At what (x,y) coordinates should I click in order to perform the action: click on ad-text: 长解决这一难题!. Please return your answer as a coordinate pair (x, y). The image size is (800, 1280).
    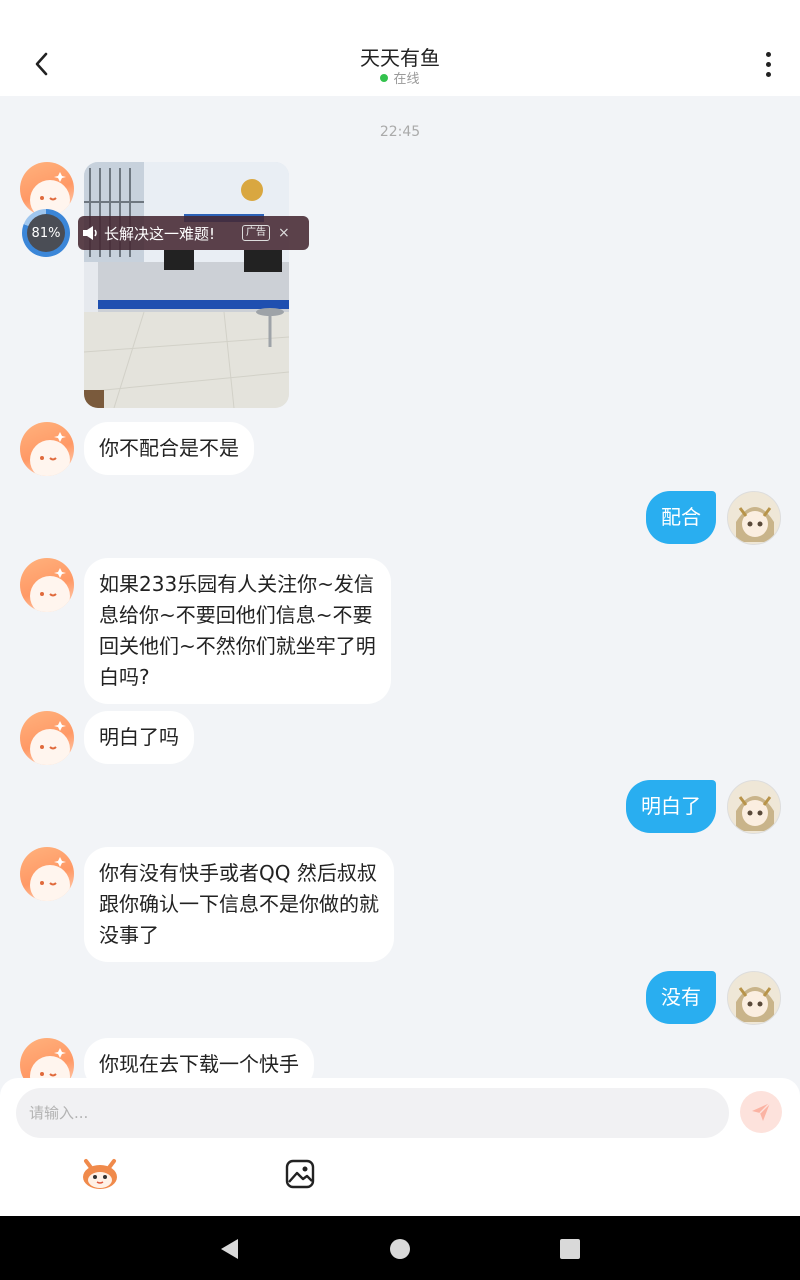
    Looking at the image, I should click on (160, 233).